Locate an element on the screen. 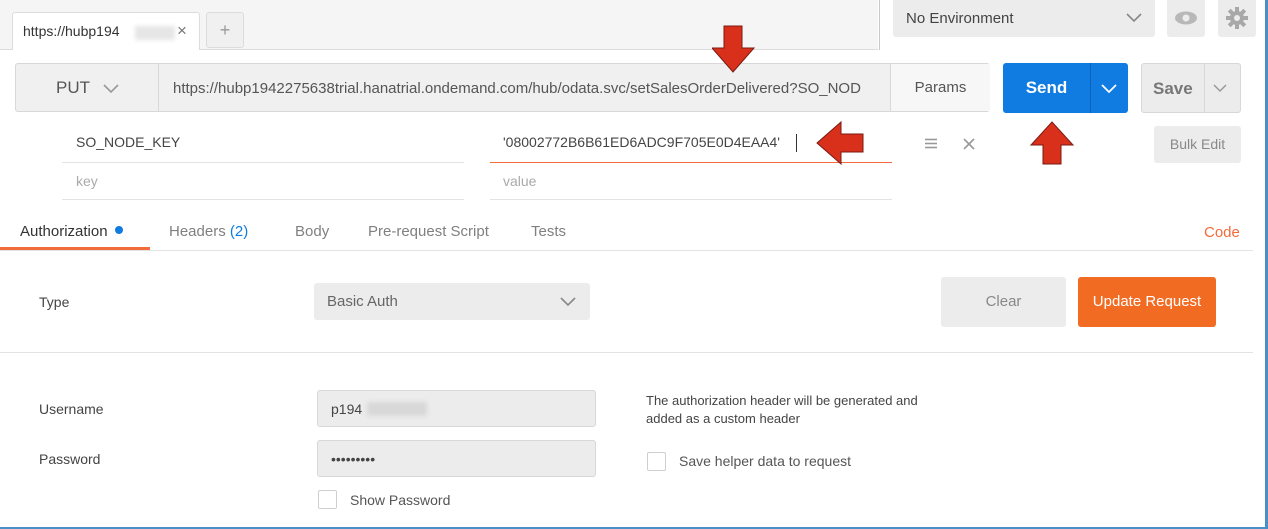  tab-authorization: Authorization is located at coordinates (71, 231).